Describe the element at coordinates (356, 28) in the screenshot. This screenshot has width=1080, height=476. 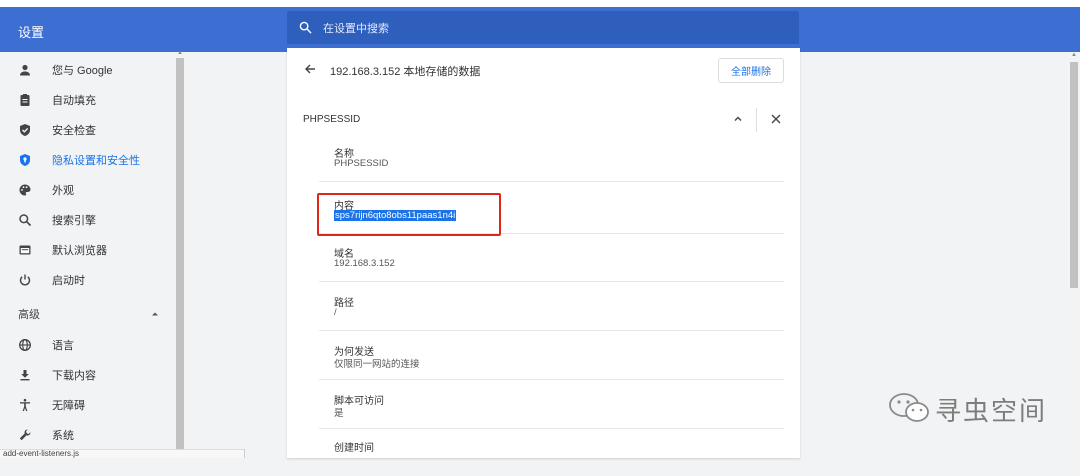
I see `search-input: 在设置中搜索` at that location.